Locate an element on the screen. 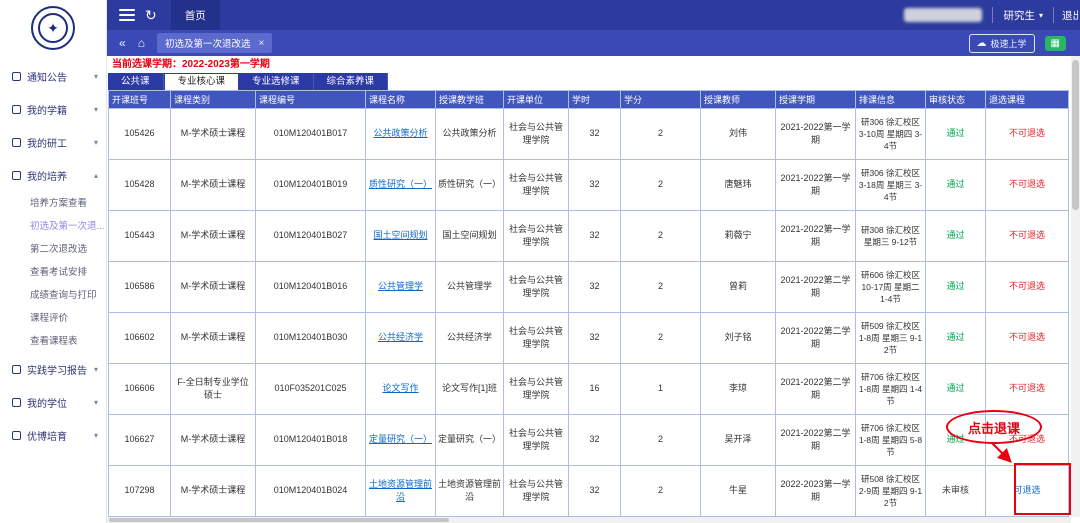 This screenshot has height=523, width=1080. cell-status: 未审核 is located at coordinates (955, 491).